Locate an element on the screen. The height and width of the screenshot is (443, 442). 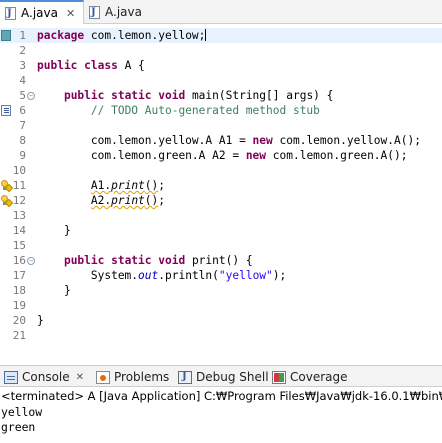
code-line: 21 is located at coordinates (221, 335).